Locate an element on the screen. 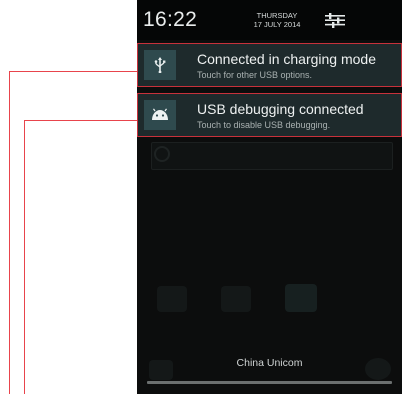 This screenshot has height=394, width=402. notification-title: USB debugging connected is located at coordinates (280, 109).